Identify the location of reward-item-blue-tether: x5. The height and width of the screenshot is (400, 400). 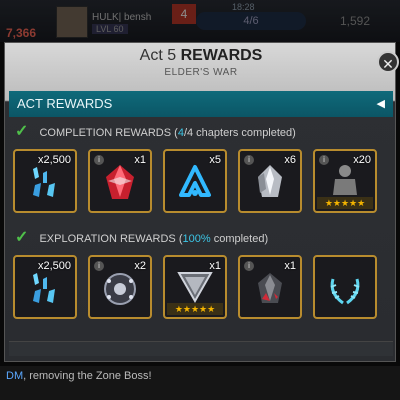
(195, 181).